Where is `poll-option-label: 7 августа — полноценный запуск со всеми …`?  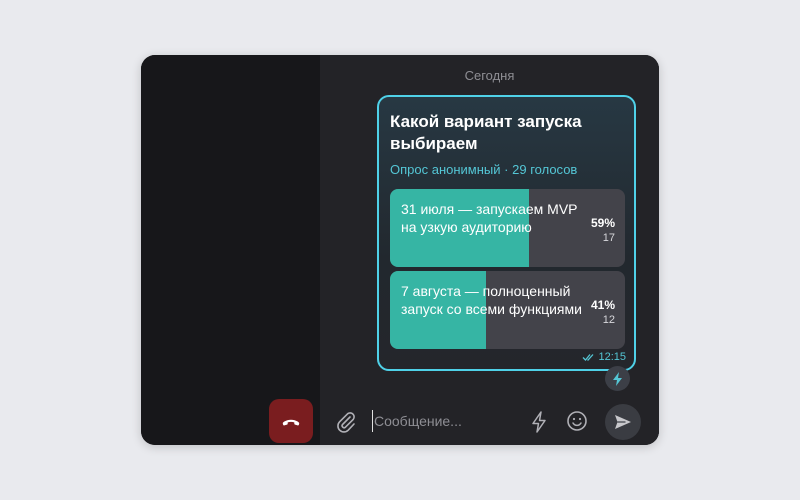 poll-option-label: 7 августа — полноценный запуск со всеми … is located at coordinates (491, 300).